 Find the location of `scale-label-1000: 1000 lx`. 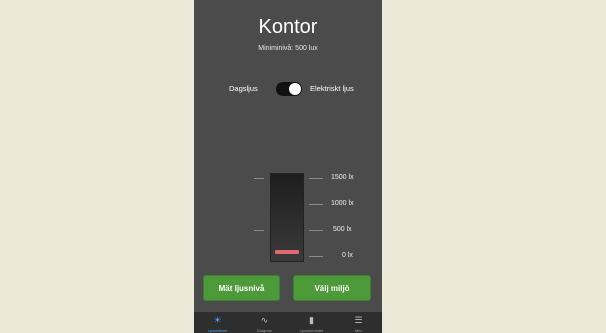

scale-label-1000: 1000 lx is located at coordinates (342, 203).